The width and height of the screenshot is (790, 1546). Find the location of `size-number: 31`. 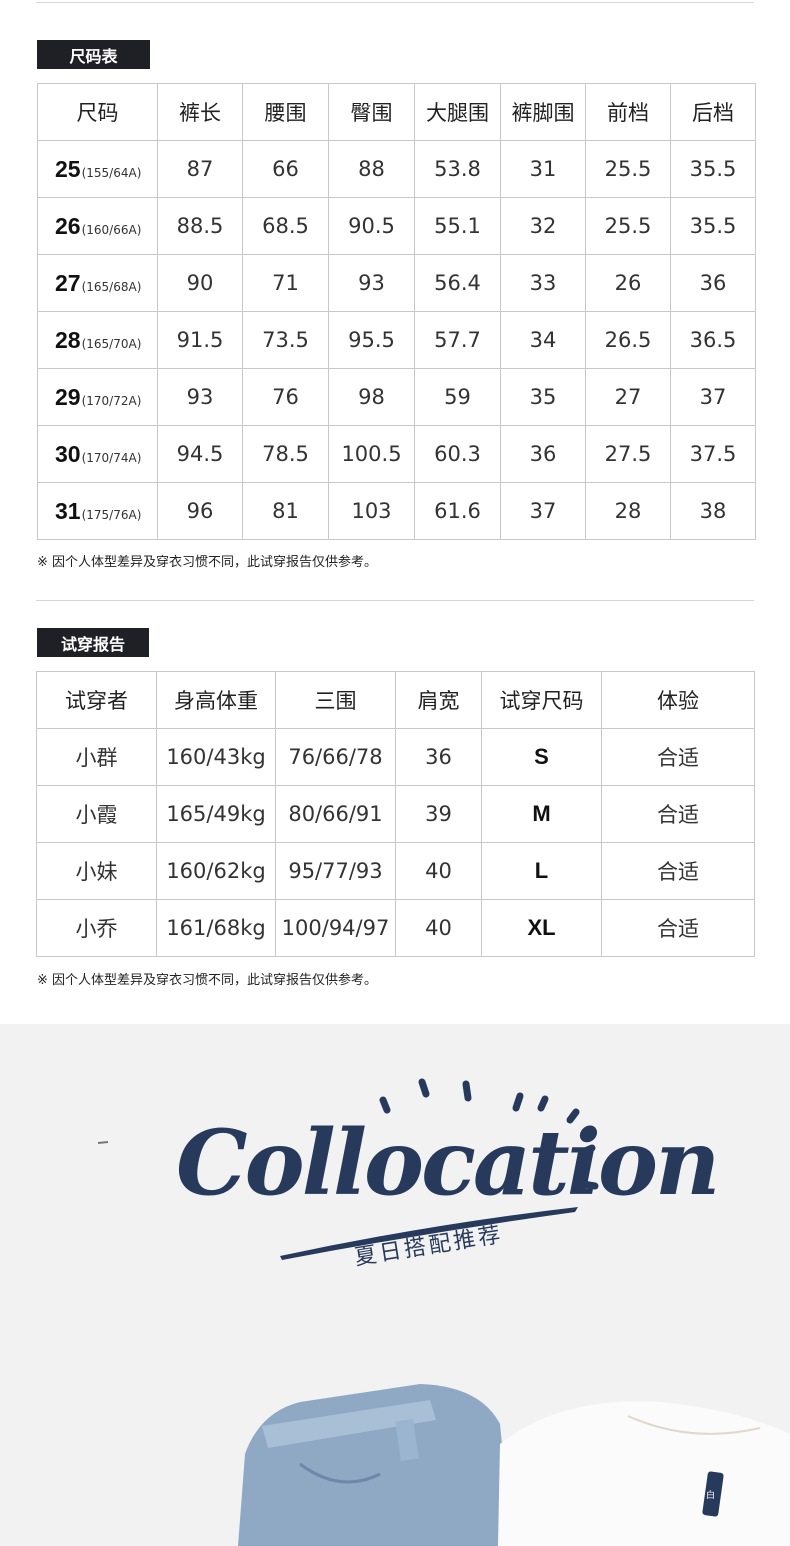

size-number: 31 is located at coordinates (68, 510).